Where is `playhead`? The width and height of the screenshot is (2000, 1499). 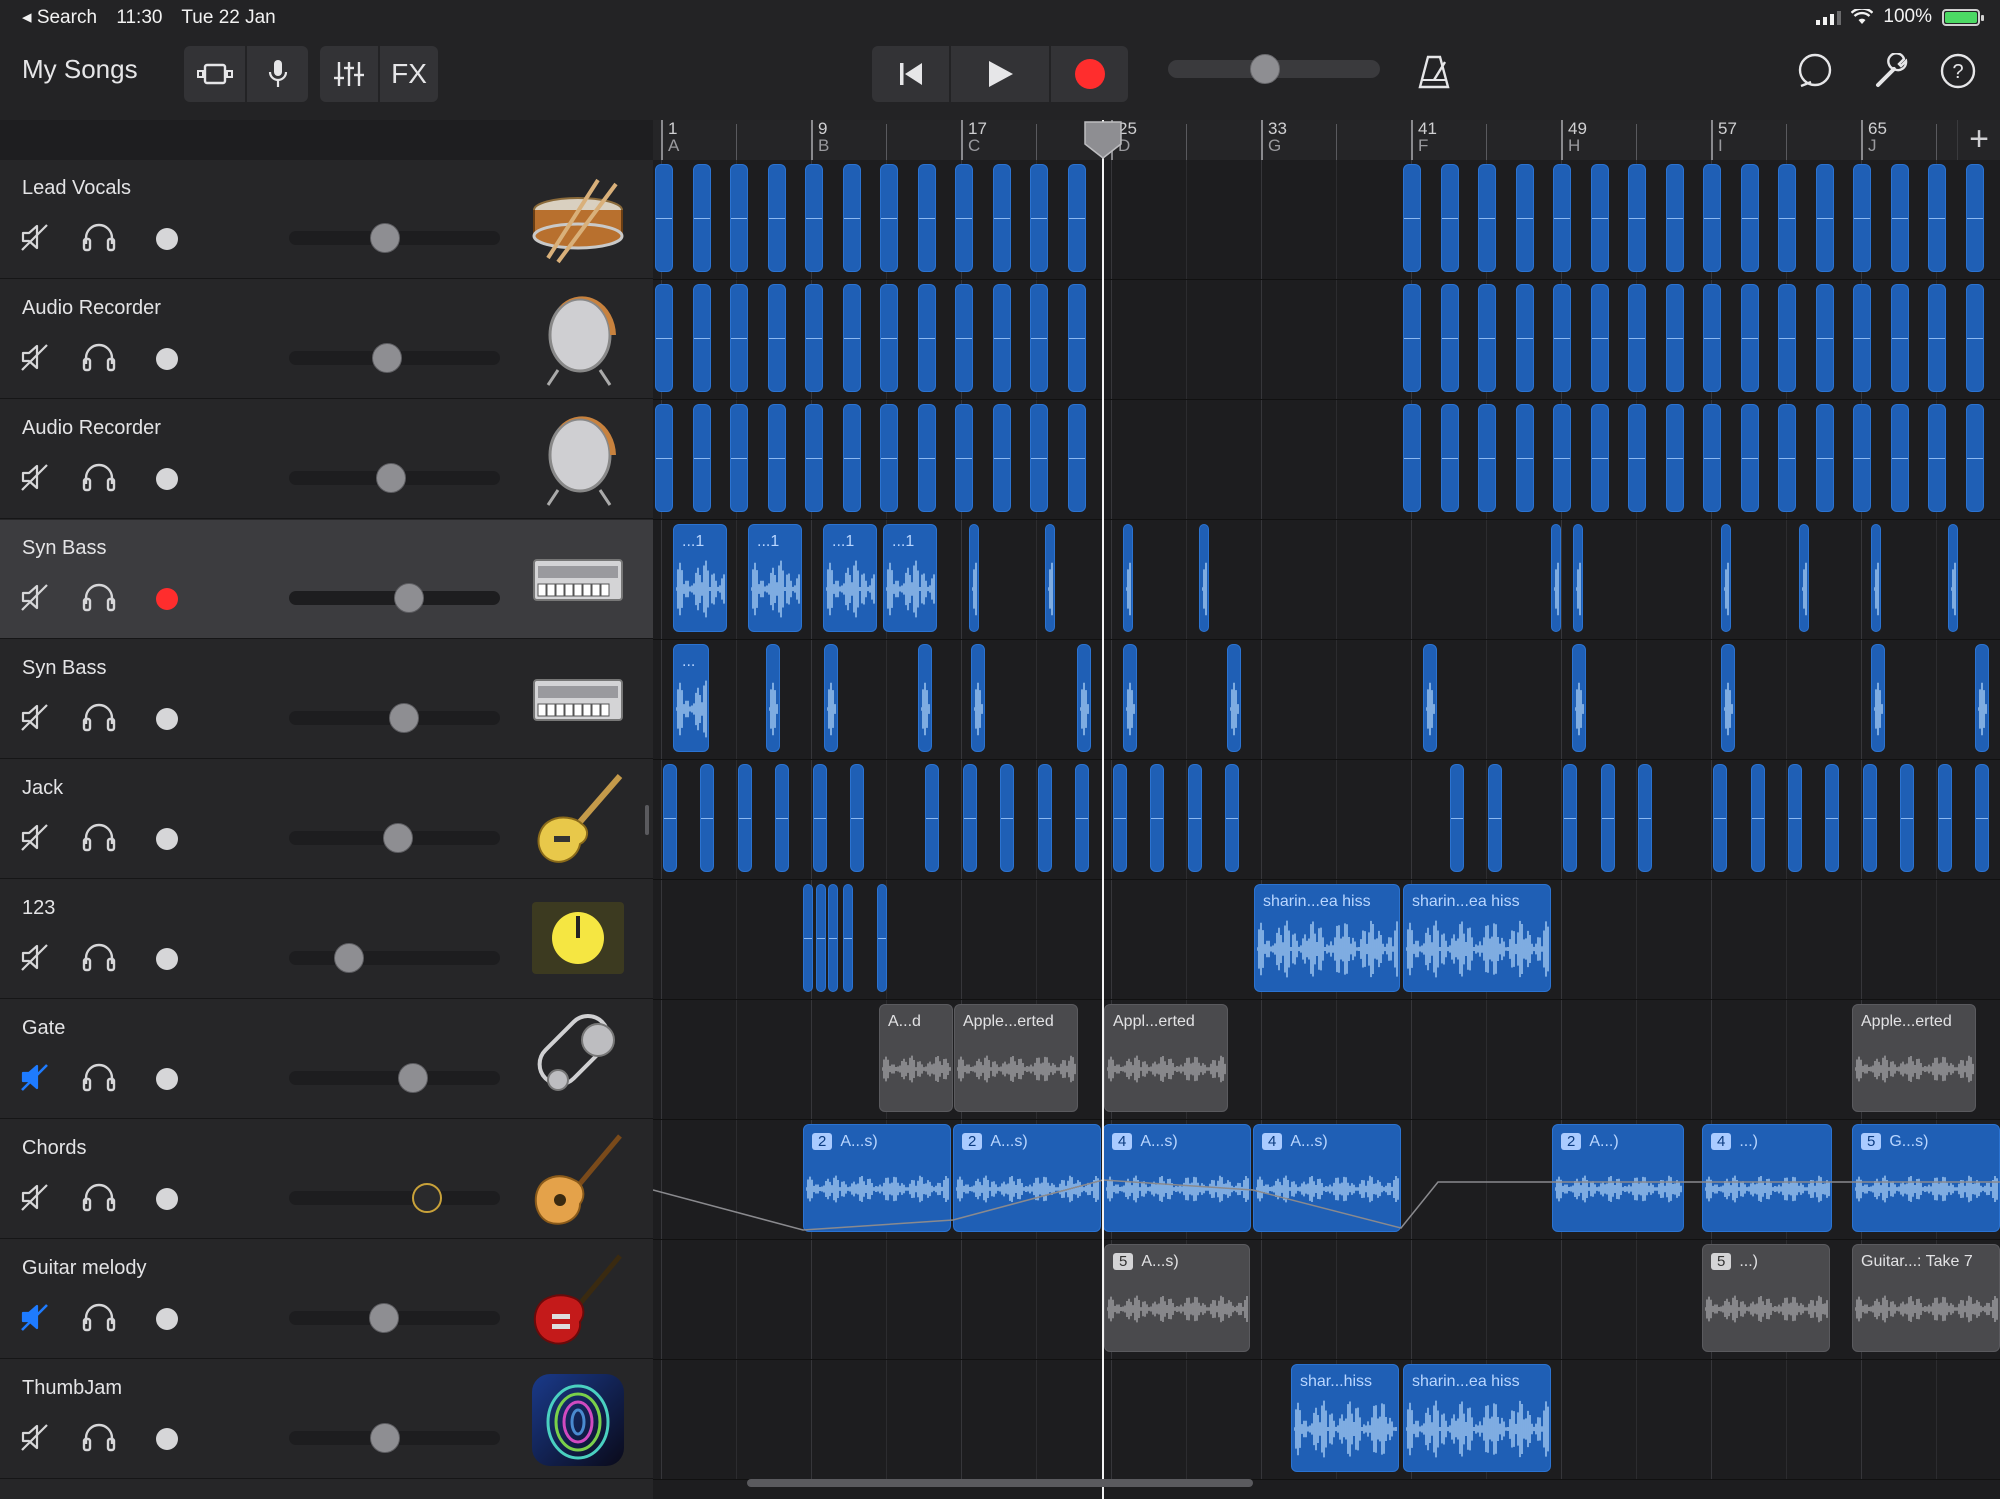
playhead is located at coordinates (1103, 809).